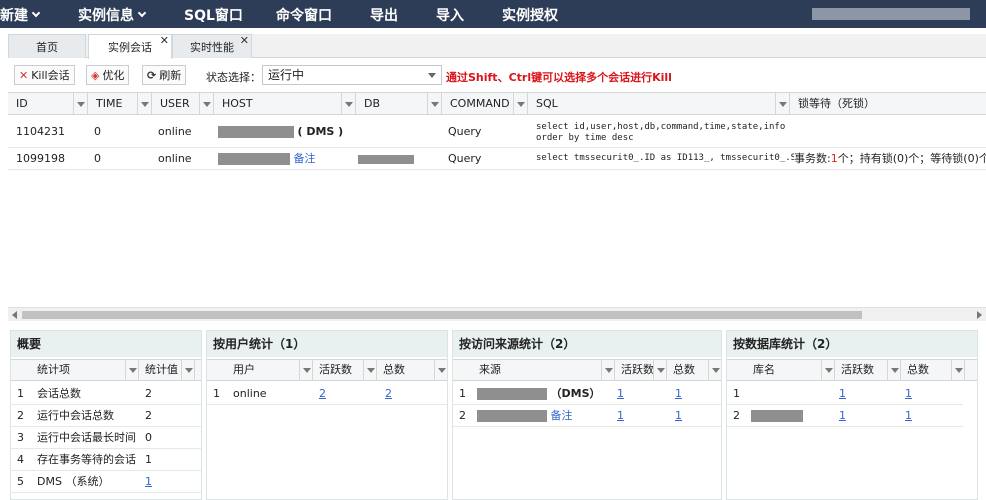  Describe the element at coordinates (73, 481) in the screenshot. I see `stat-item: DMS （系统）` at that location.